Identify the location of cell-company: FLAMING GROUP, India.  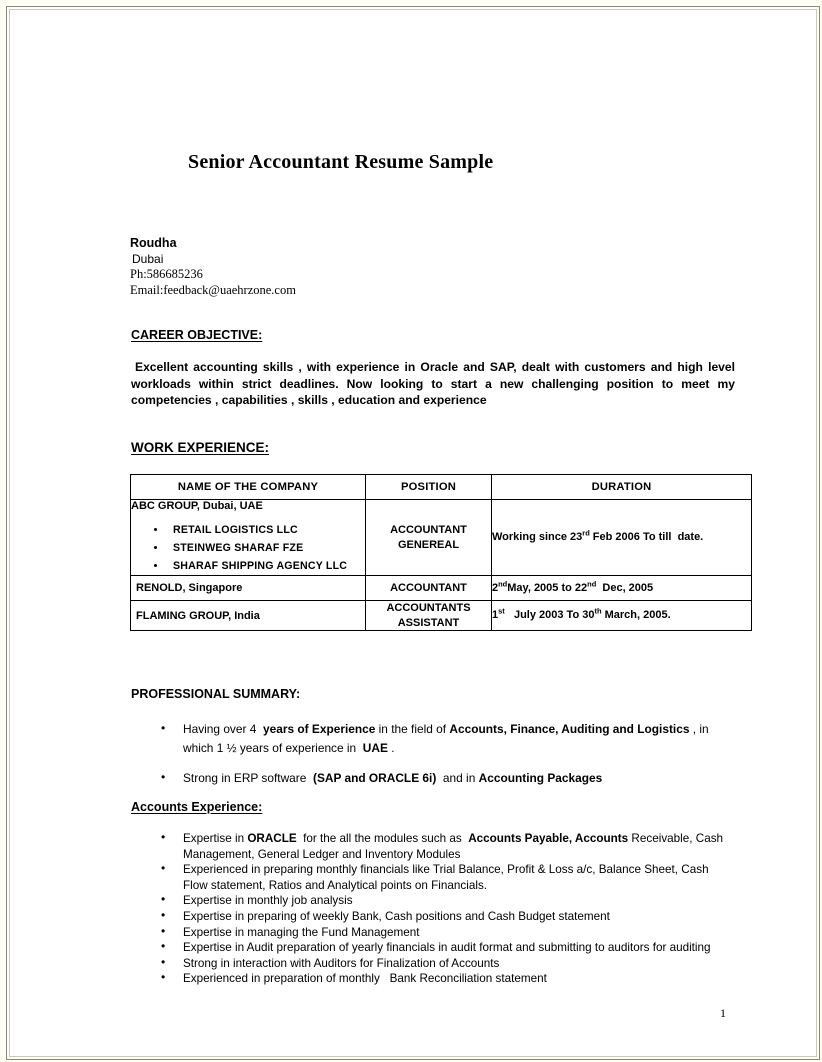
(248, 615).